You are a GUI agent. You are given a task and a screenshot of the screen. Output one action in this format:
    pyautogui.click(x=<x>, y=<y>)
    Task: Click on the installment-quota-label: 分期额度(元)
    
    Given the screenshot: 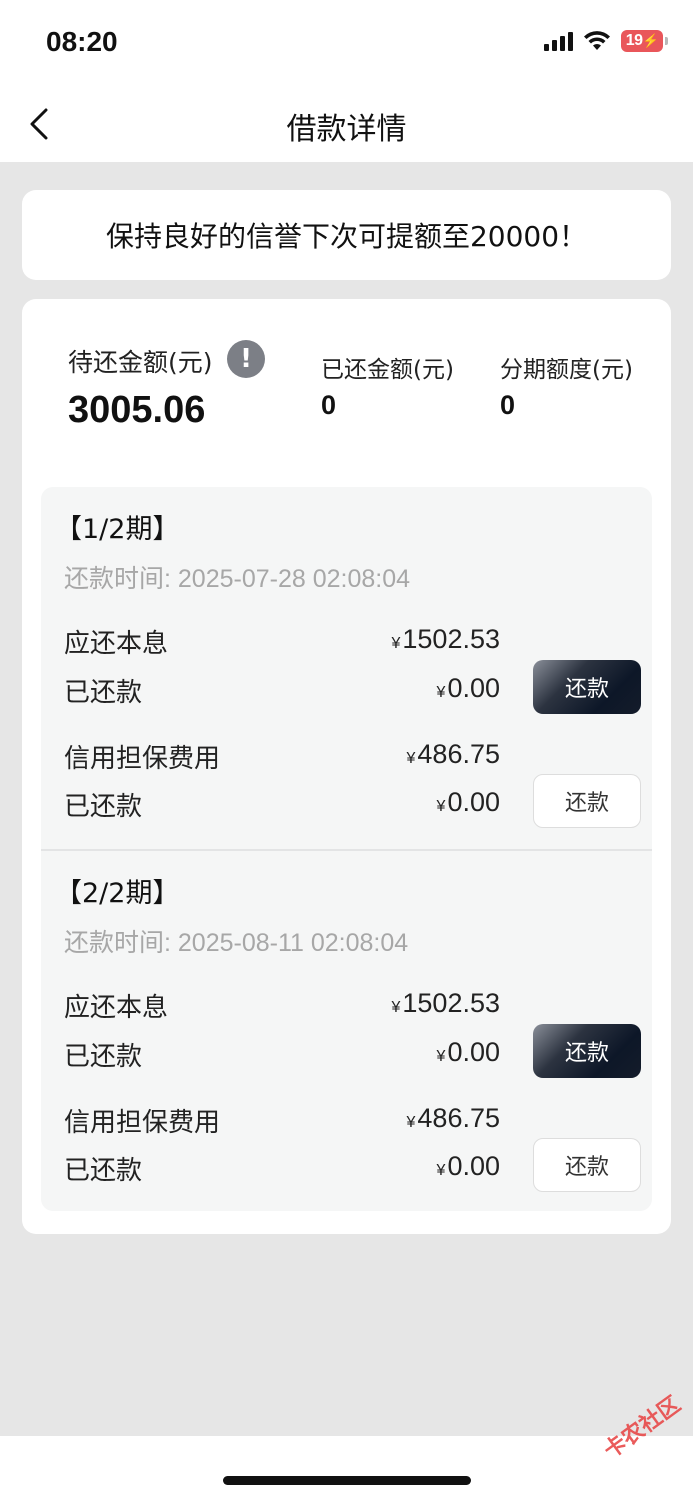 What is the action you would take?
    pyautogui.click(x=566, y=370)
    